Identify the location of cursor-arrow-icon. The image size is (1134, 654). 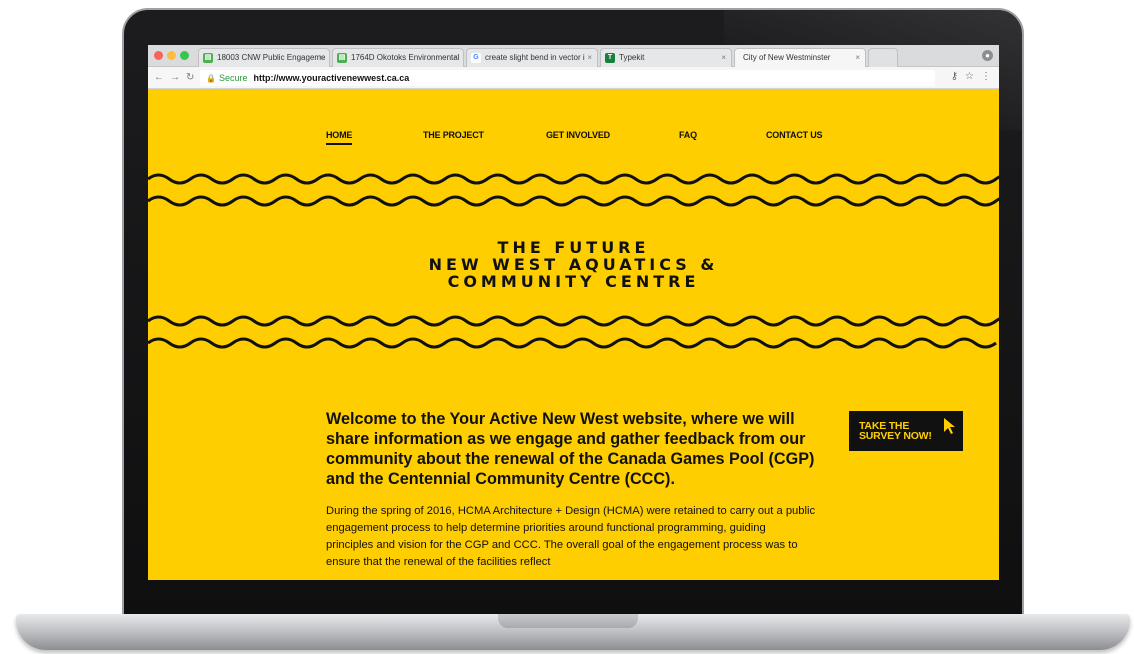
(949, 426).